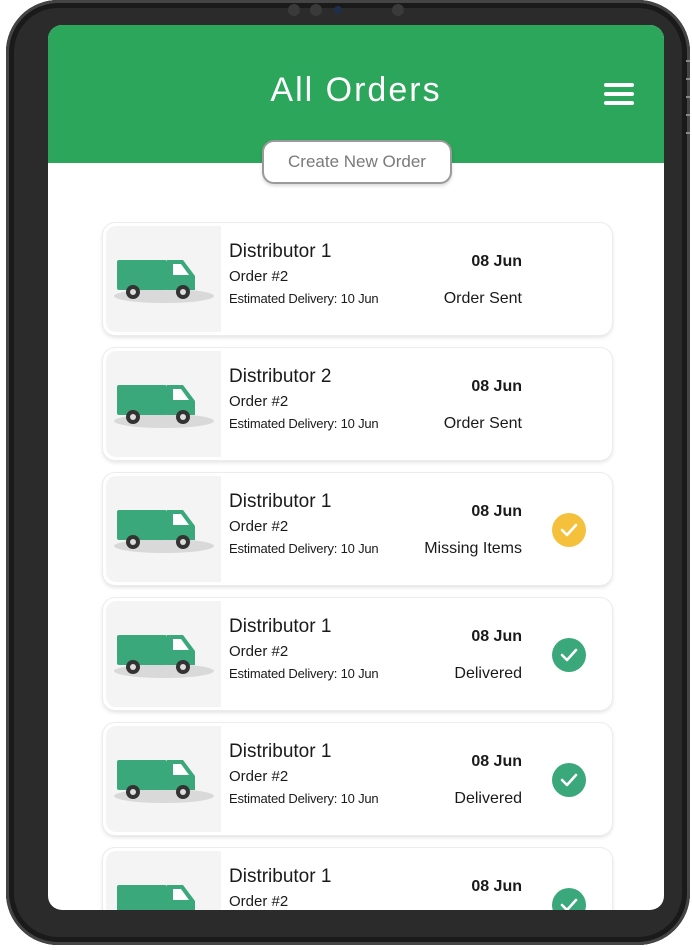  I want to click on warning-check-icon, so click(569, 530).